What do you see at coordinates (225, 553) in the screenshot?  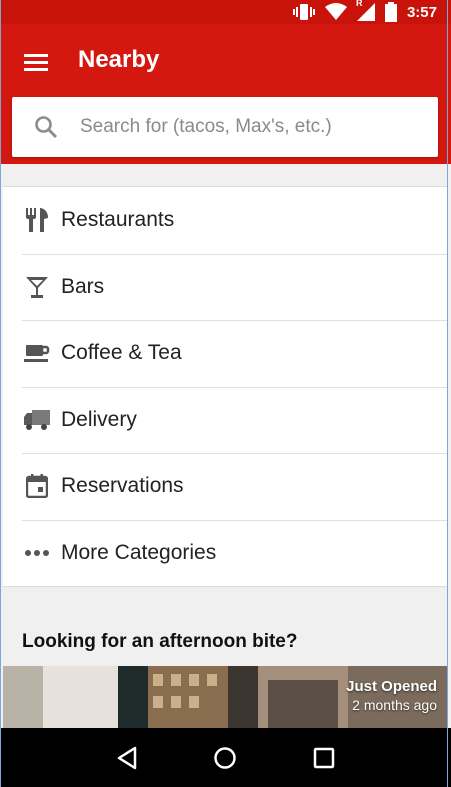 I see `category-item-more: More Categories` at bounding box center [225, 553].